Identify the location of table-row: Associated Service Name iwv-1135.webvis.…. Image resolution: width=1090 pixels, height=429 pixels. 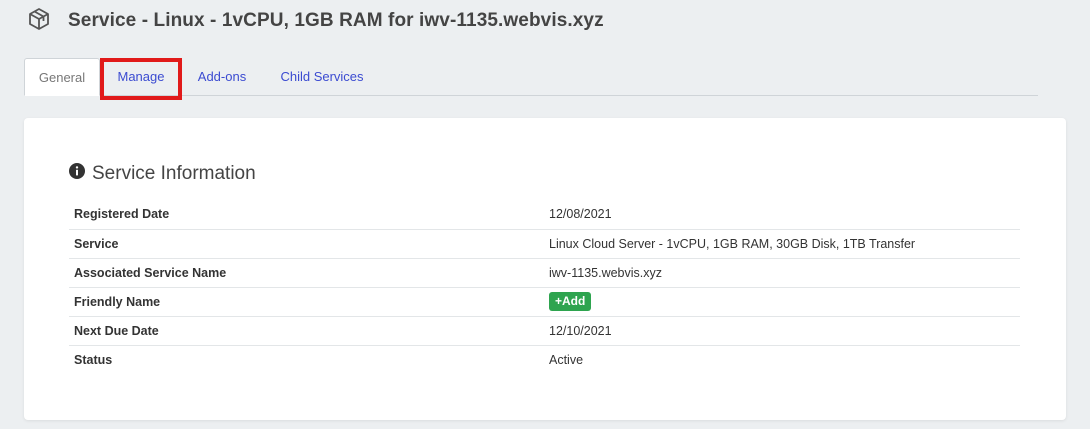
(544, 273).